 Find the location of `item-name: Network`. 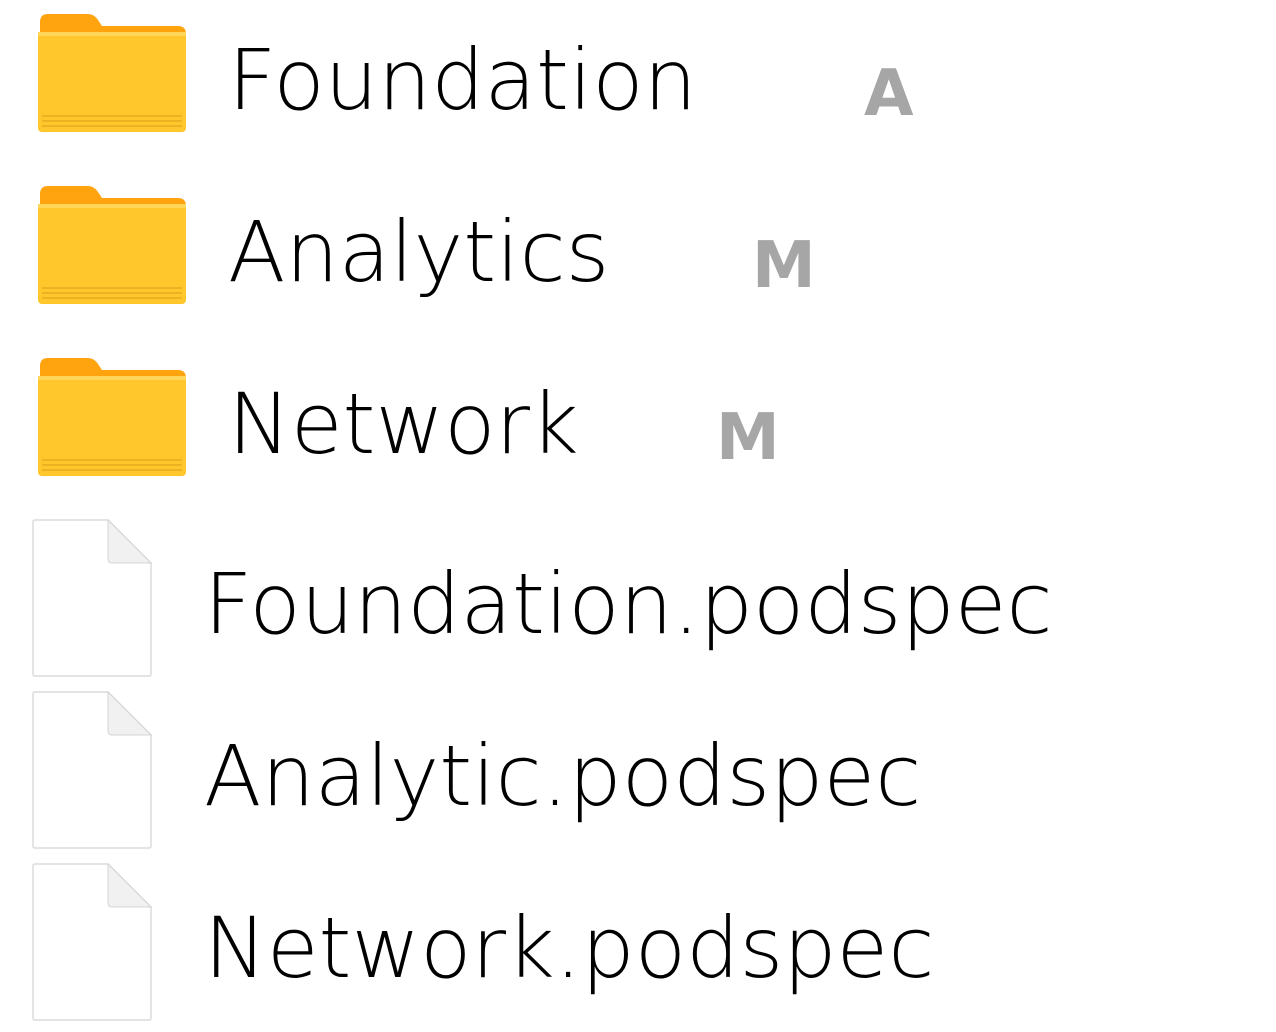

item-name: Network is located at coordinates (403, 424).